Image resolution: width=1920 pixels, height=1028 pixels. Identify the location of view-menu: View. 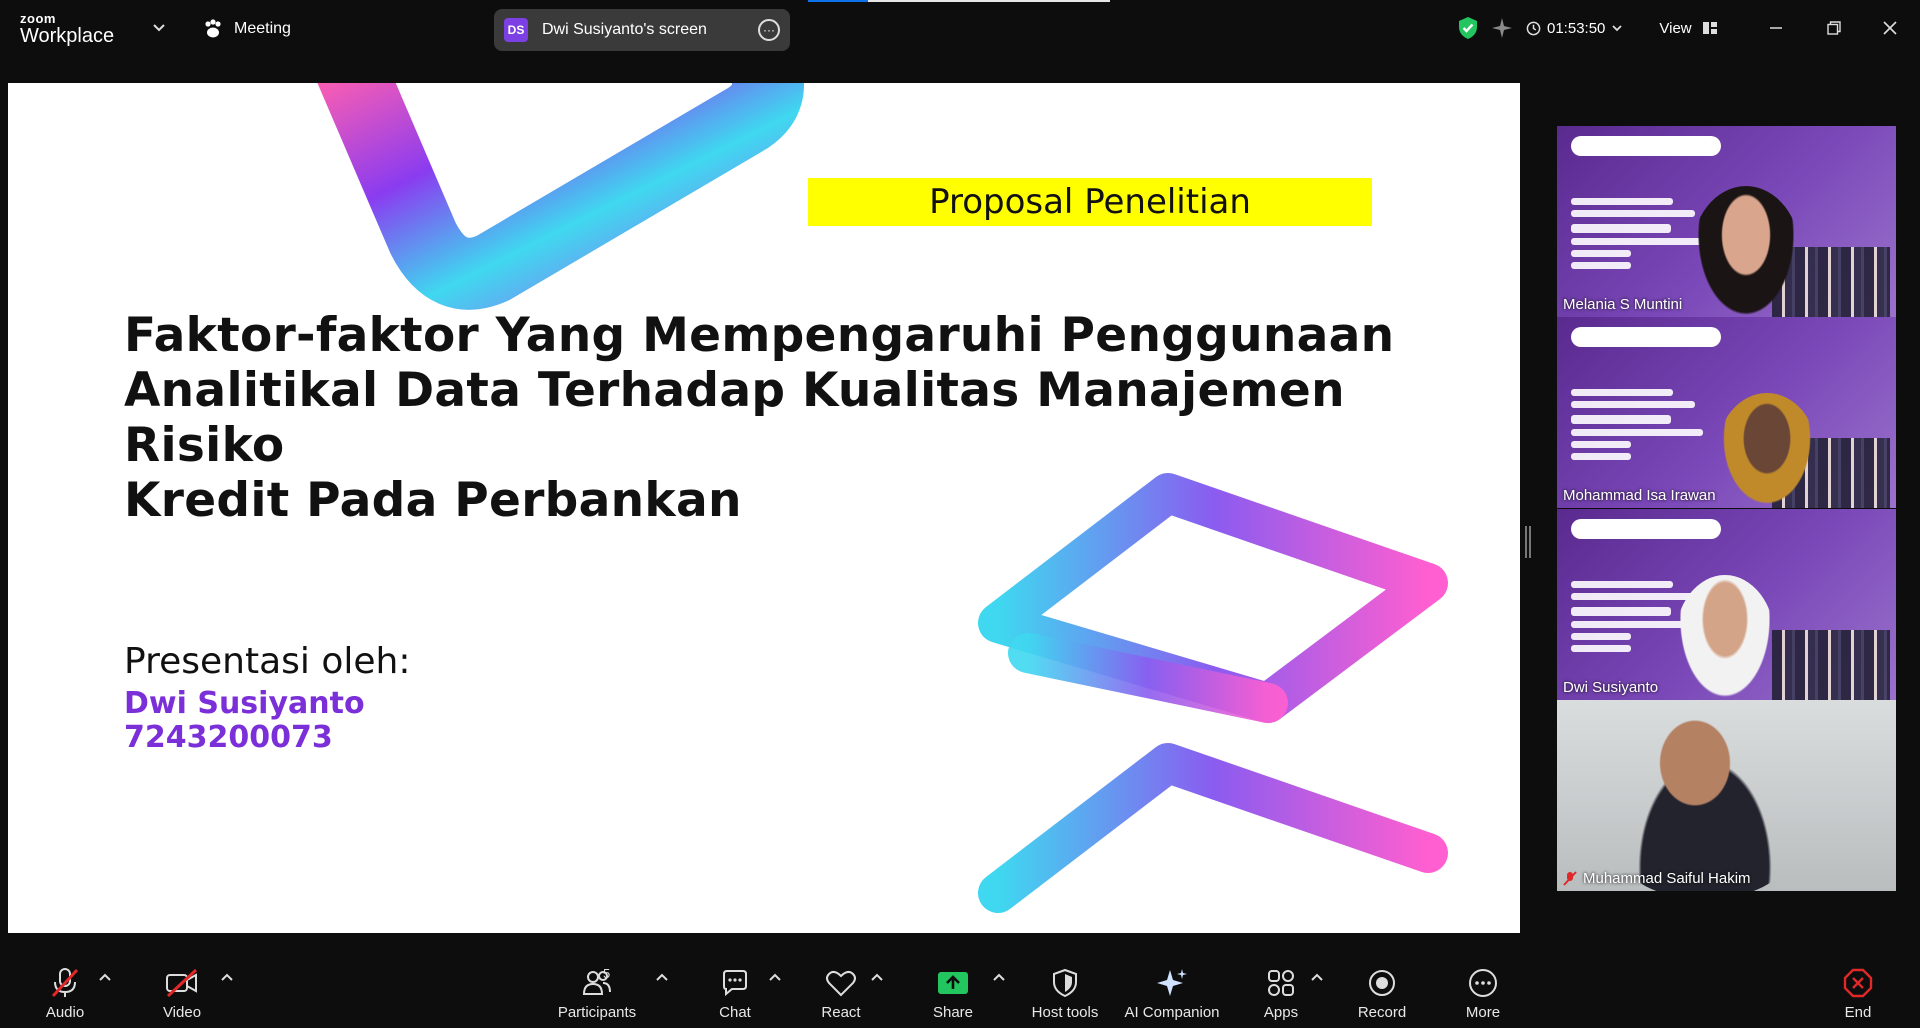
(1688, 28).